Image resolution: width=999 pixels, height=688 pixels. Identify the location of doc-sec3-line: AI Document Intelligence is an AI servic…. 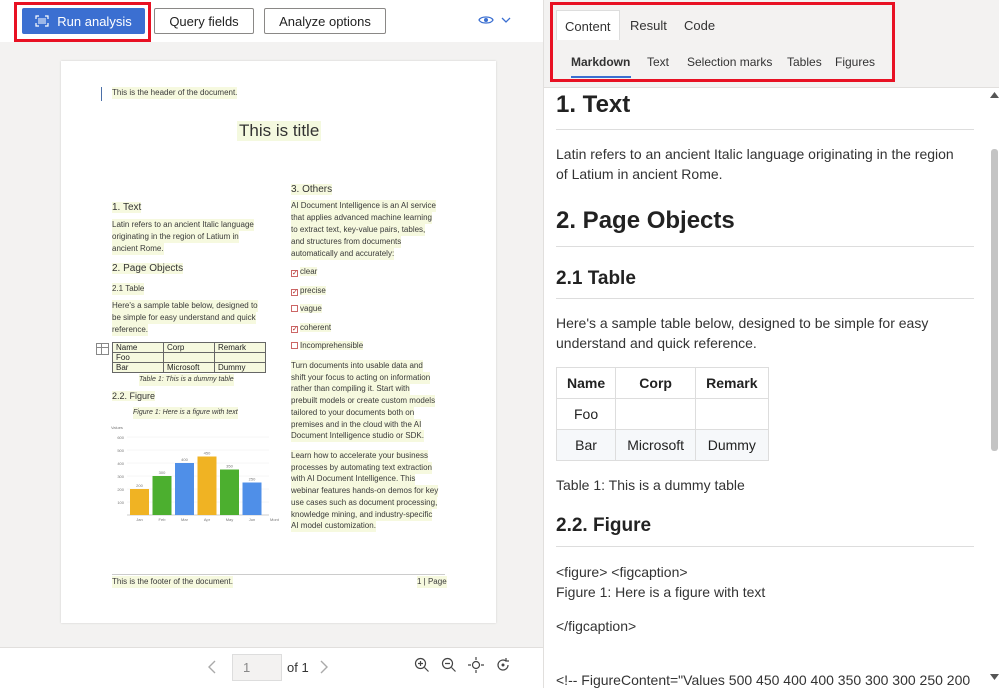
(363, 206).